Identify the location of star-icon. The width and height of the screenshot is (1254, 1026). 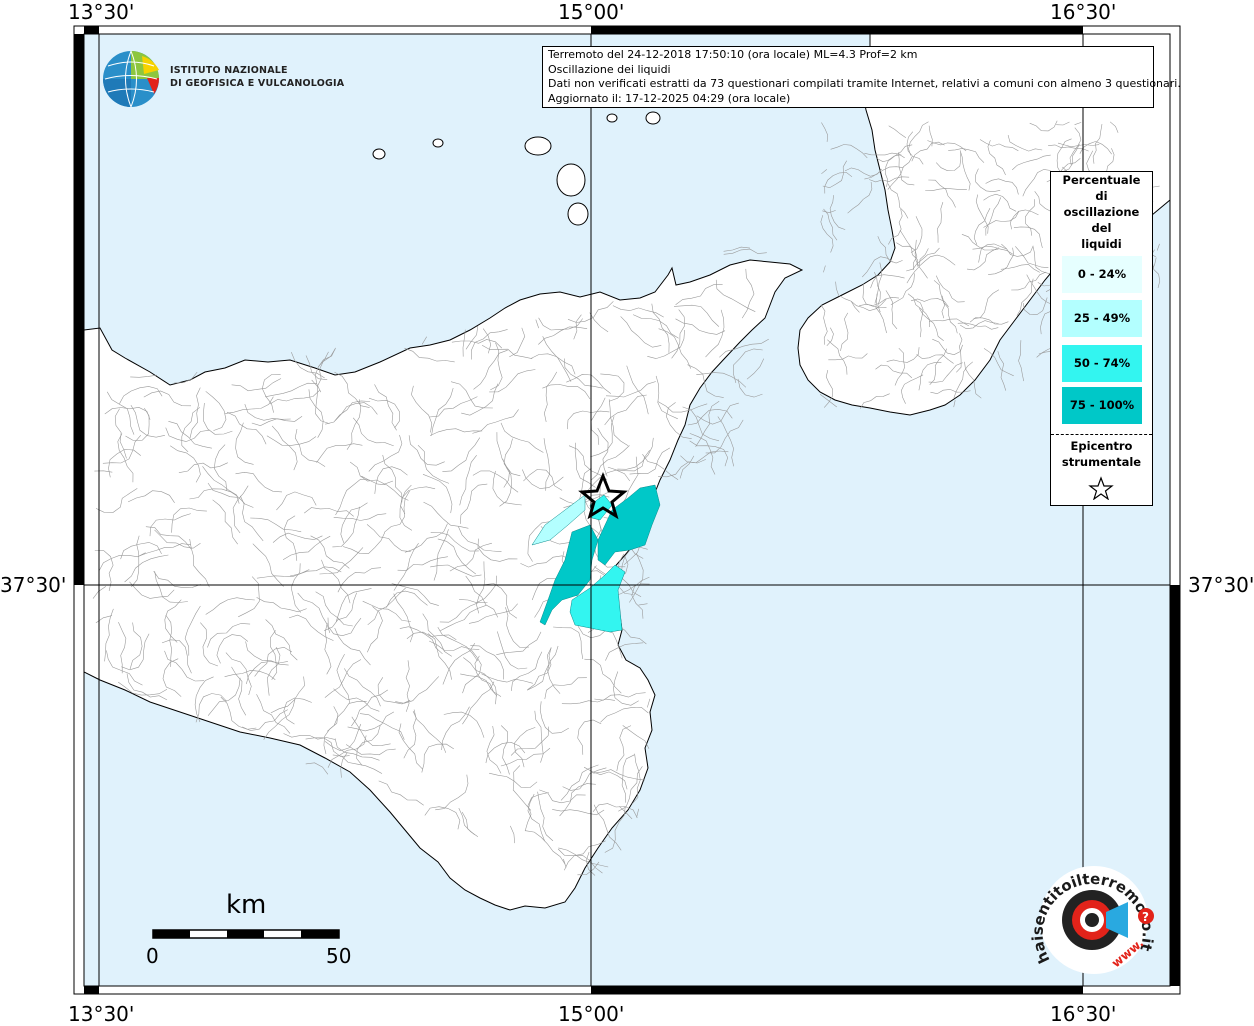
(1101, 488).